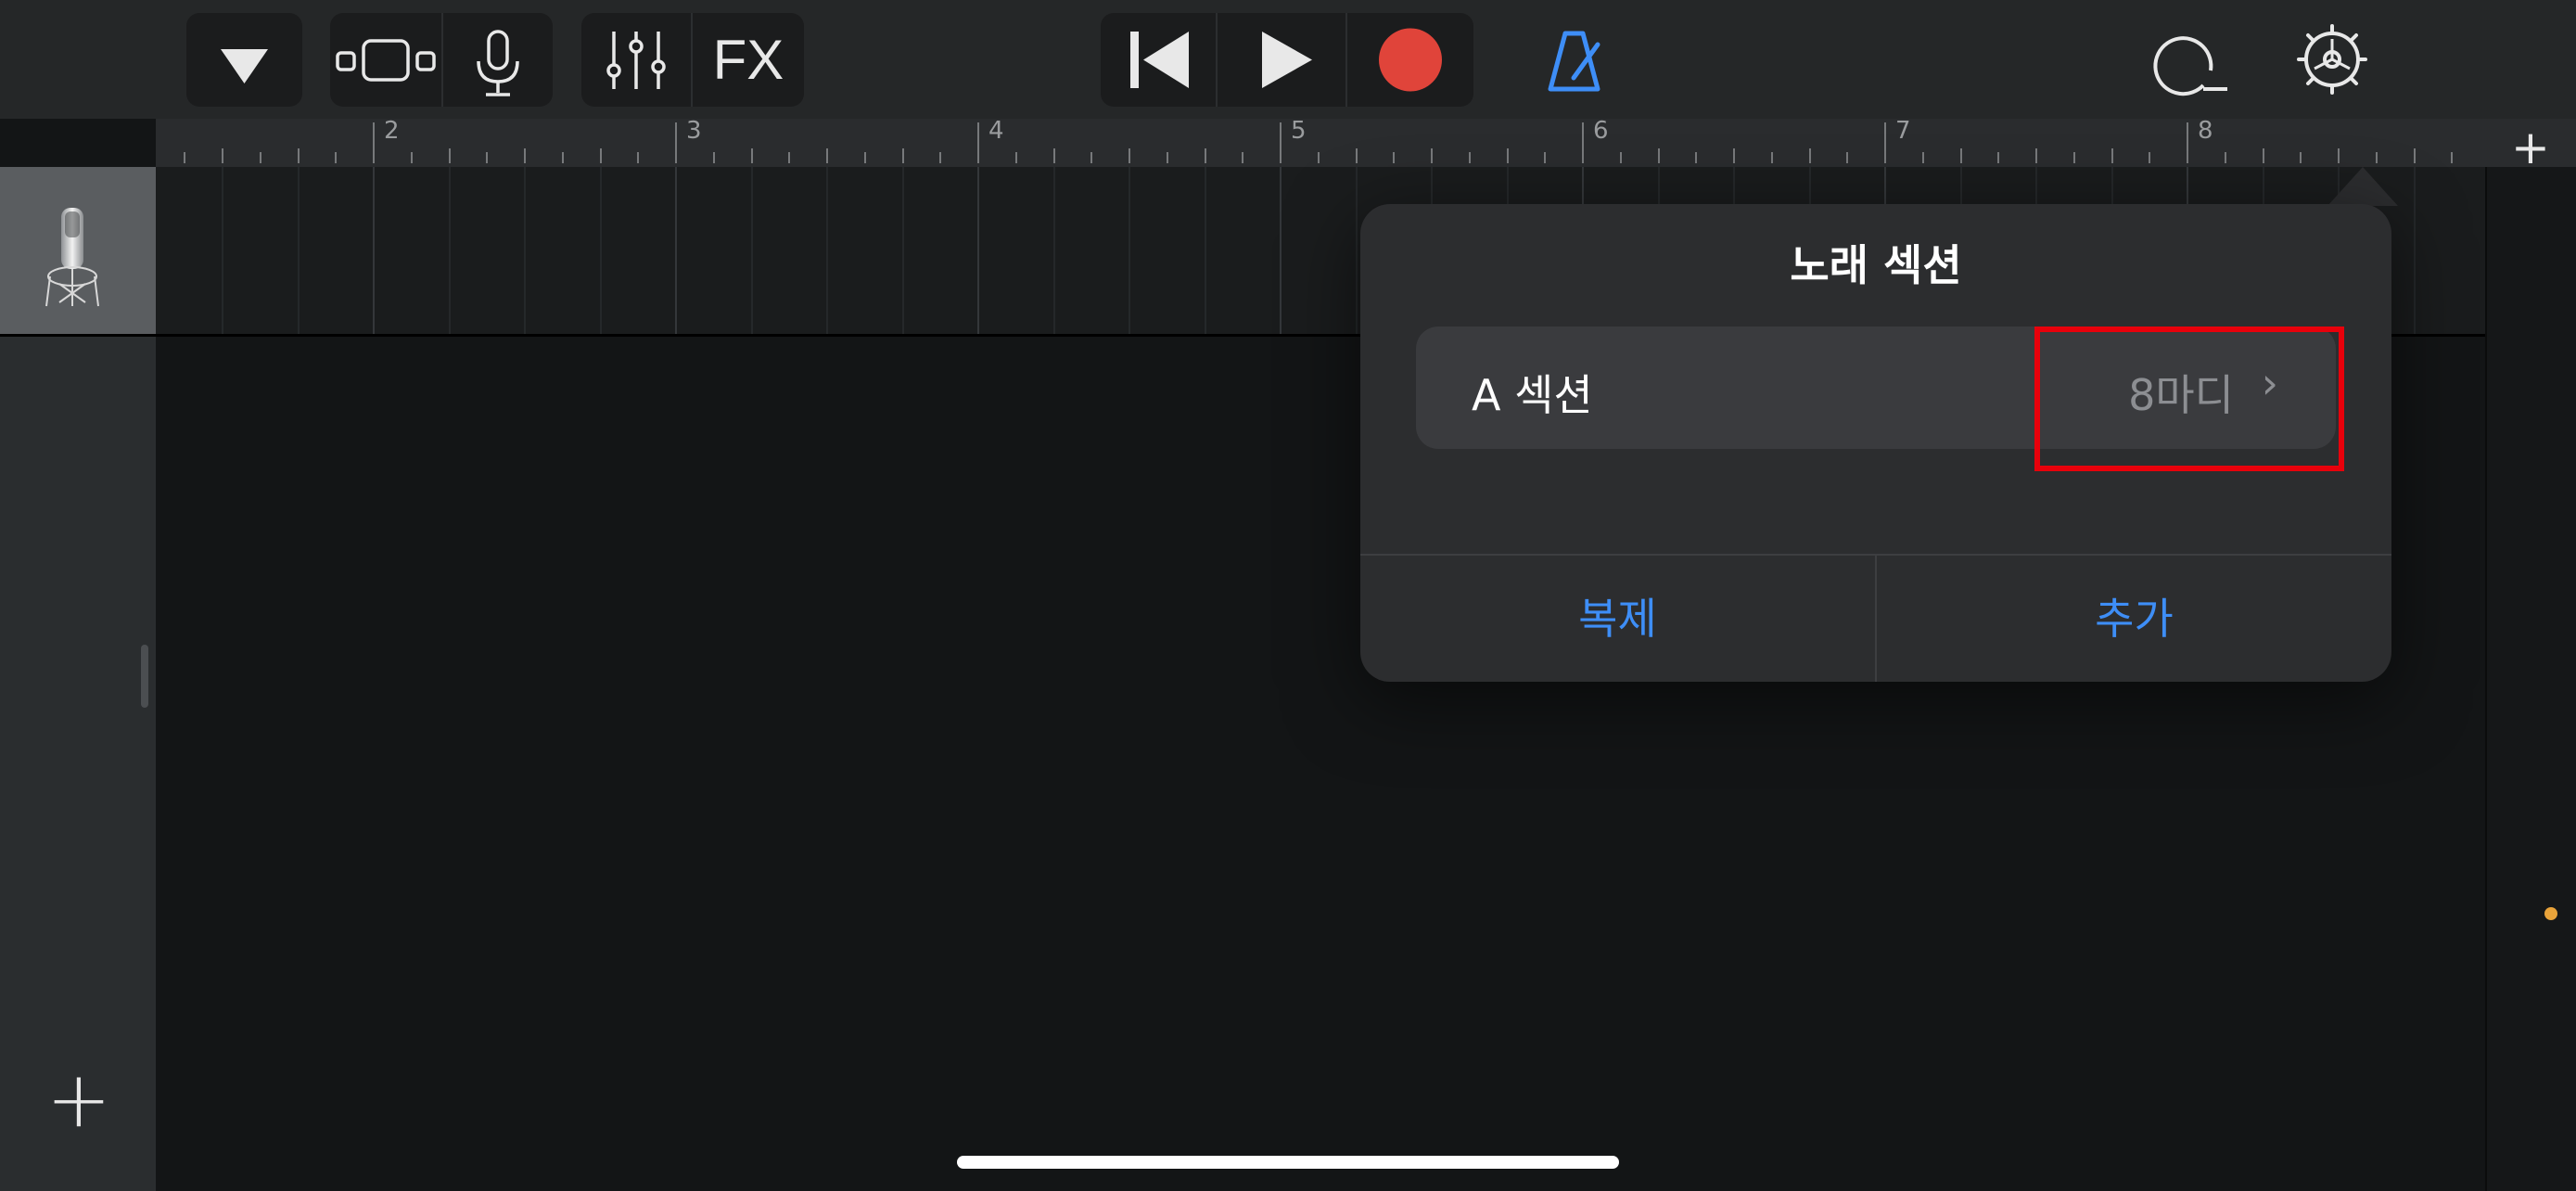 This screenshot has height=1191, width=2576. What do you see at coordinates (1288, 1162) in the screenshot?
I see `home-indicator` at bounding box center [1288, 1162].